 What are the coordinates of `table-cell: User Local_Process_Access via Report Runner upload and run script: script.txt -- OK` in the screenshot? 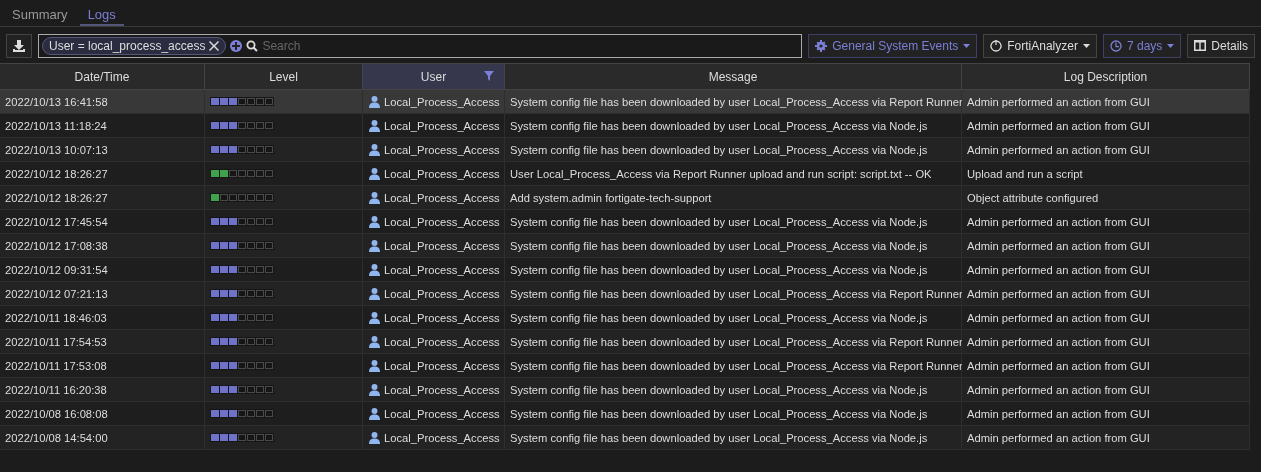 It's located at (733, 174).